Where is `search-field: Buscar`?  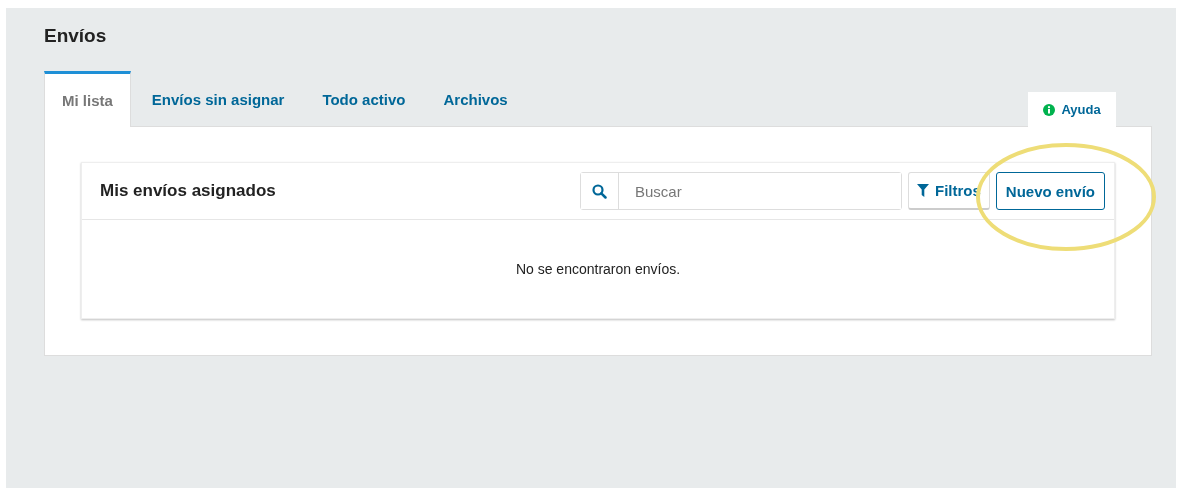 search-field: Buscar is located at coordinates (740, 191).